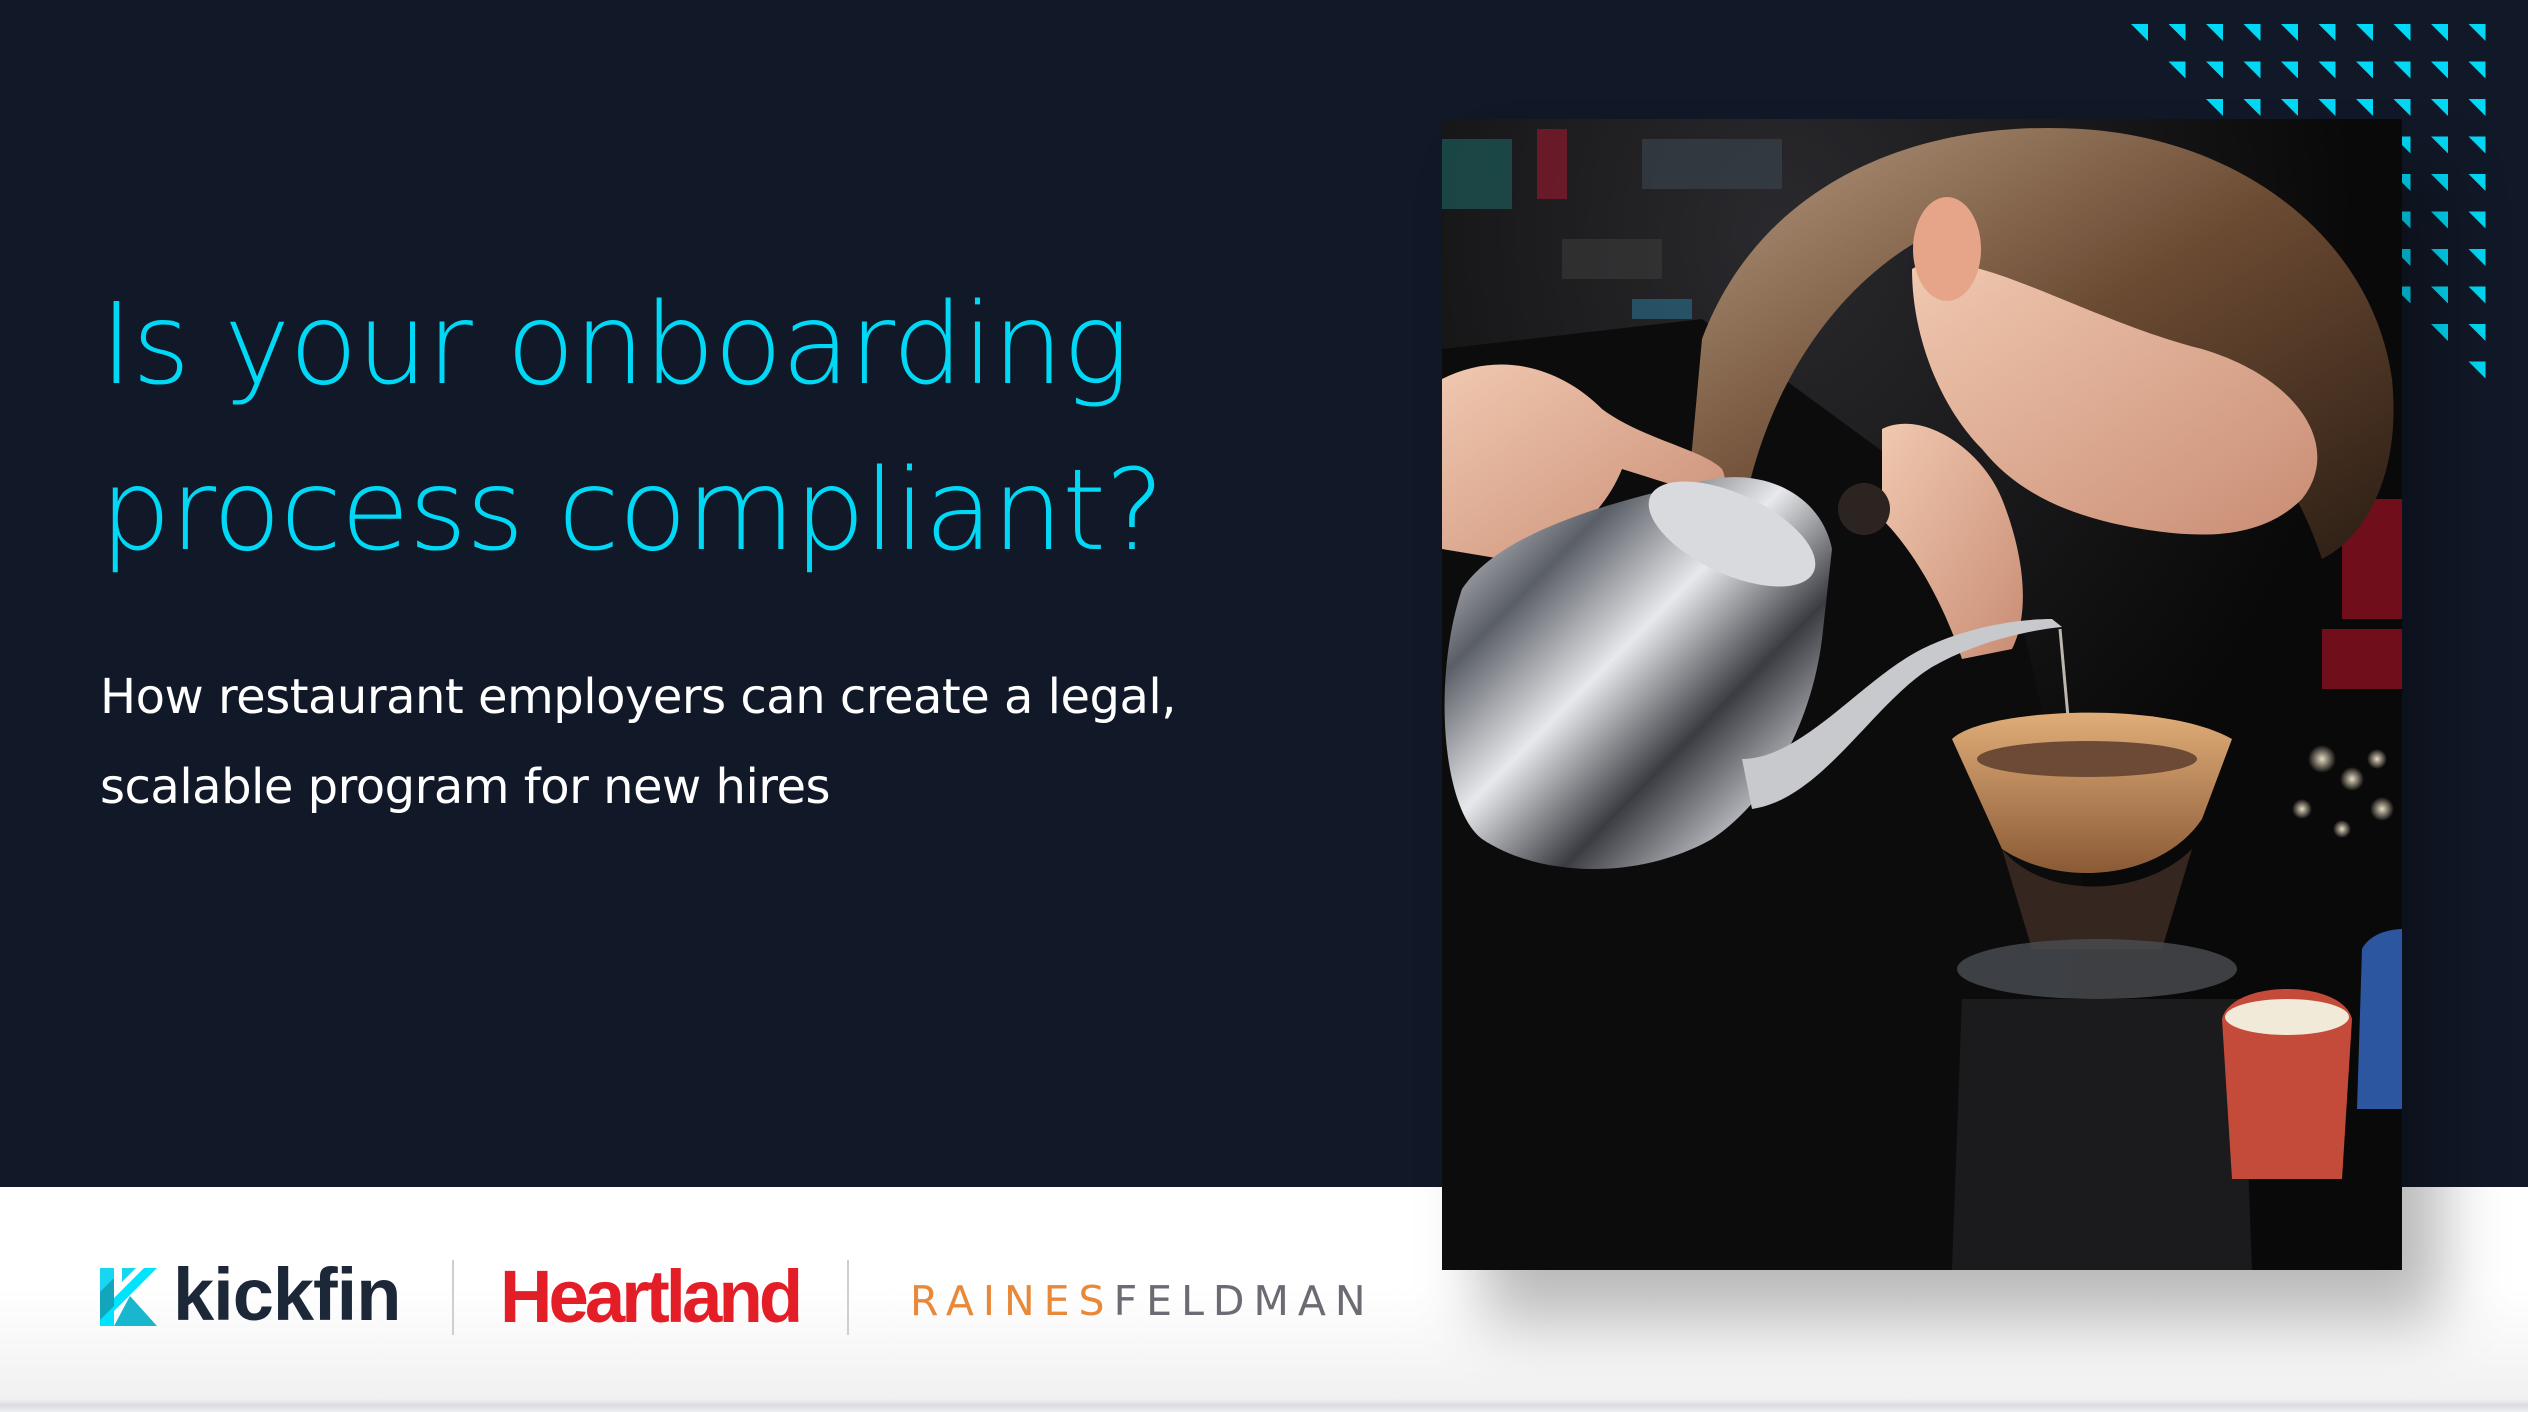 This screenshot has height=1412, width=2528. I want to click on title-line-1: Is your onboarding, so click(615, 345).